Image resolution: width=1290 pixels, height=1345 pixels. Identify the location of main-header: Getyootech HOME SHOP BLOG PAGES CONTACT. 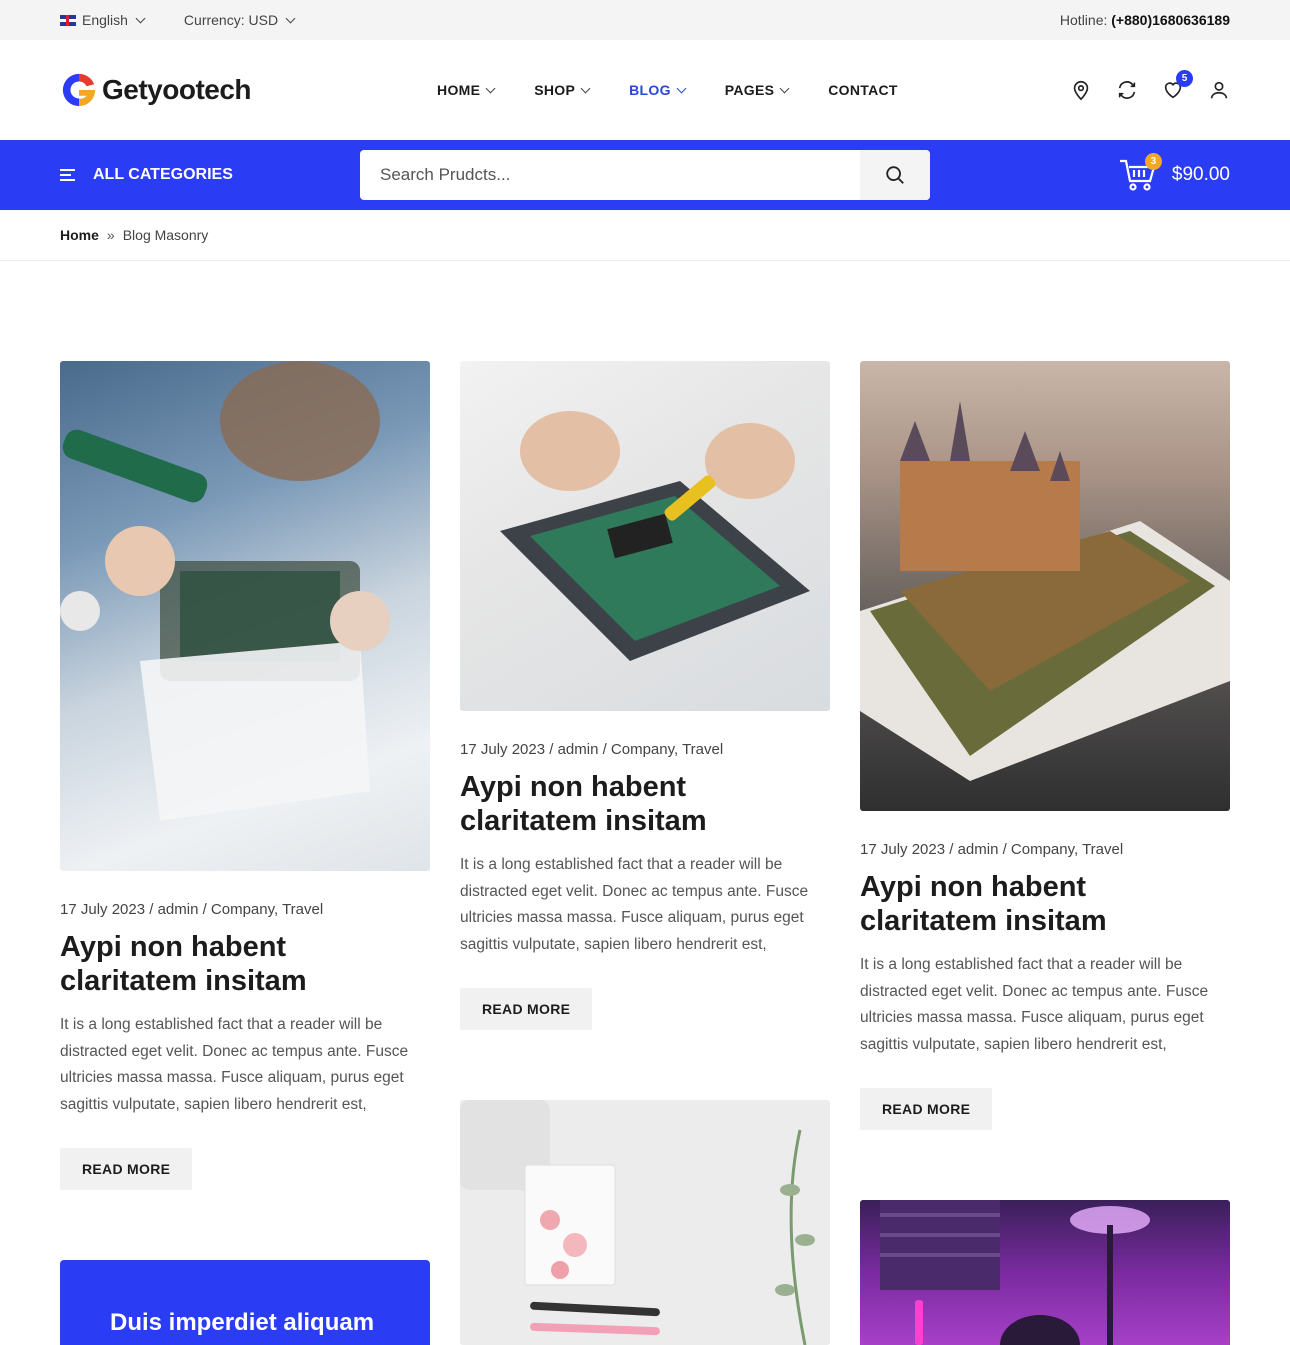
(645, 90).